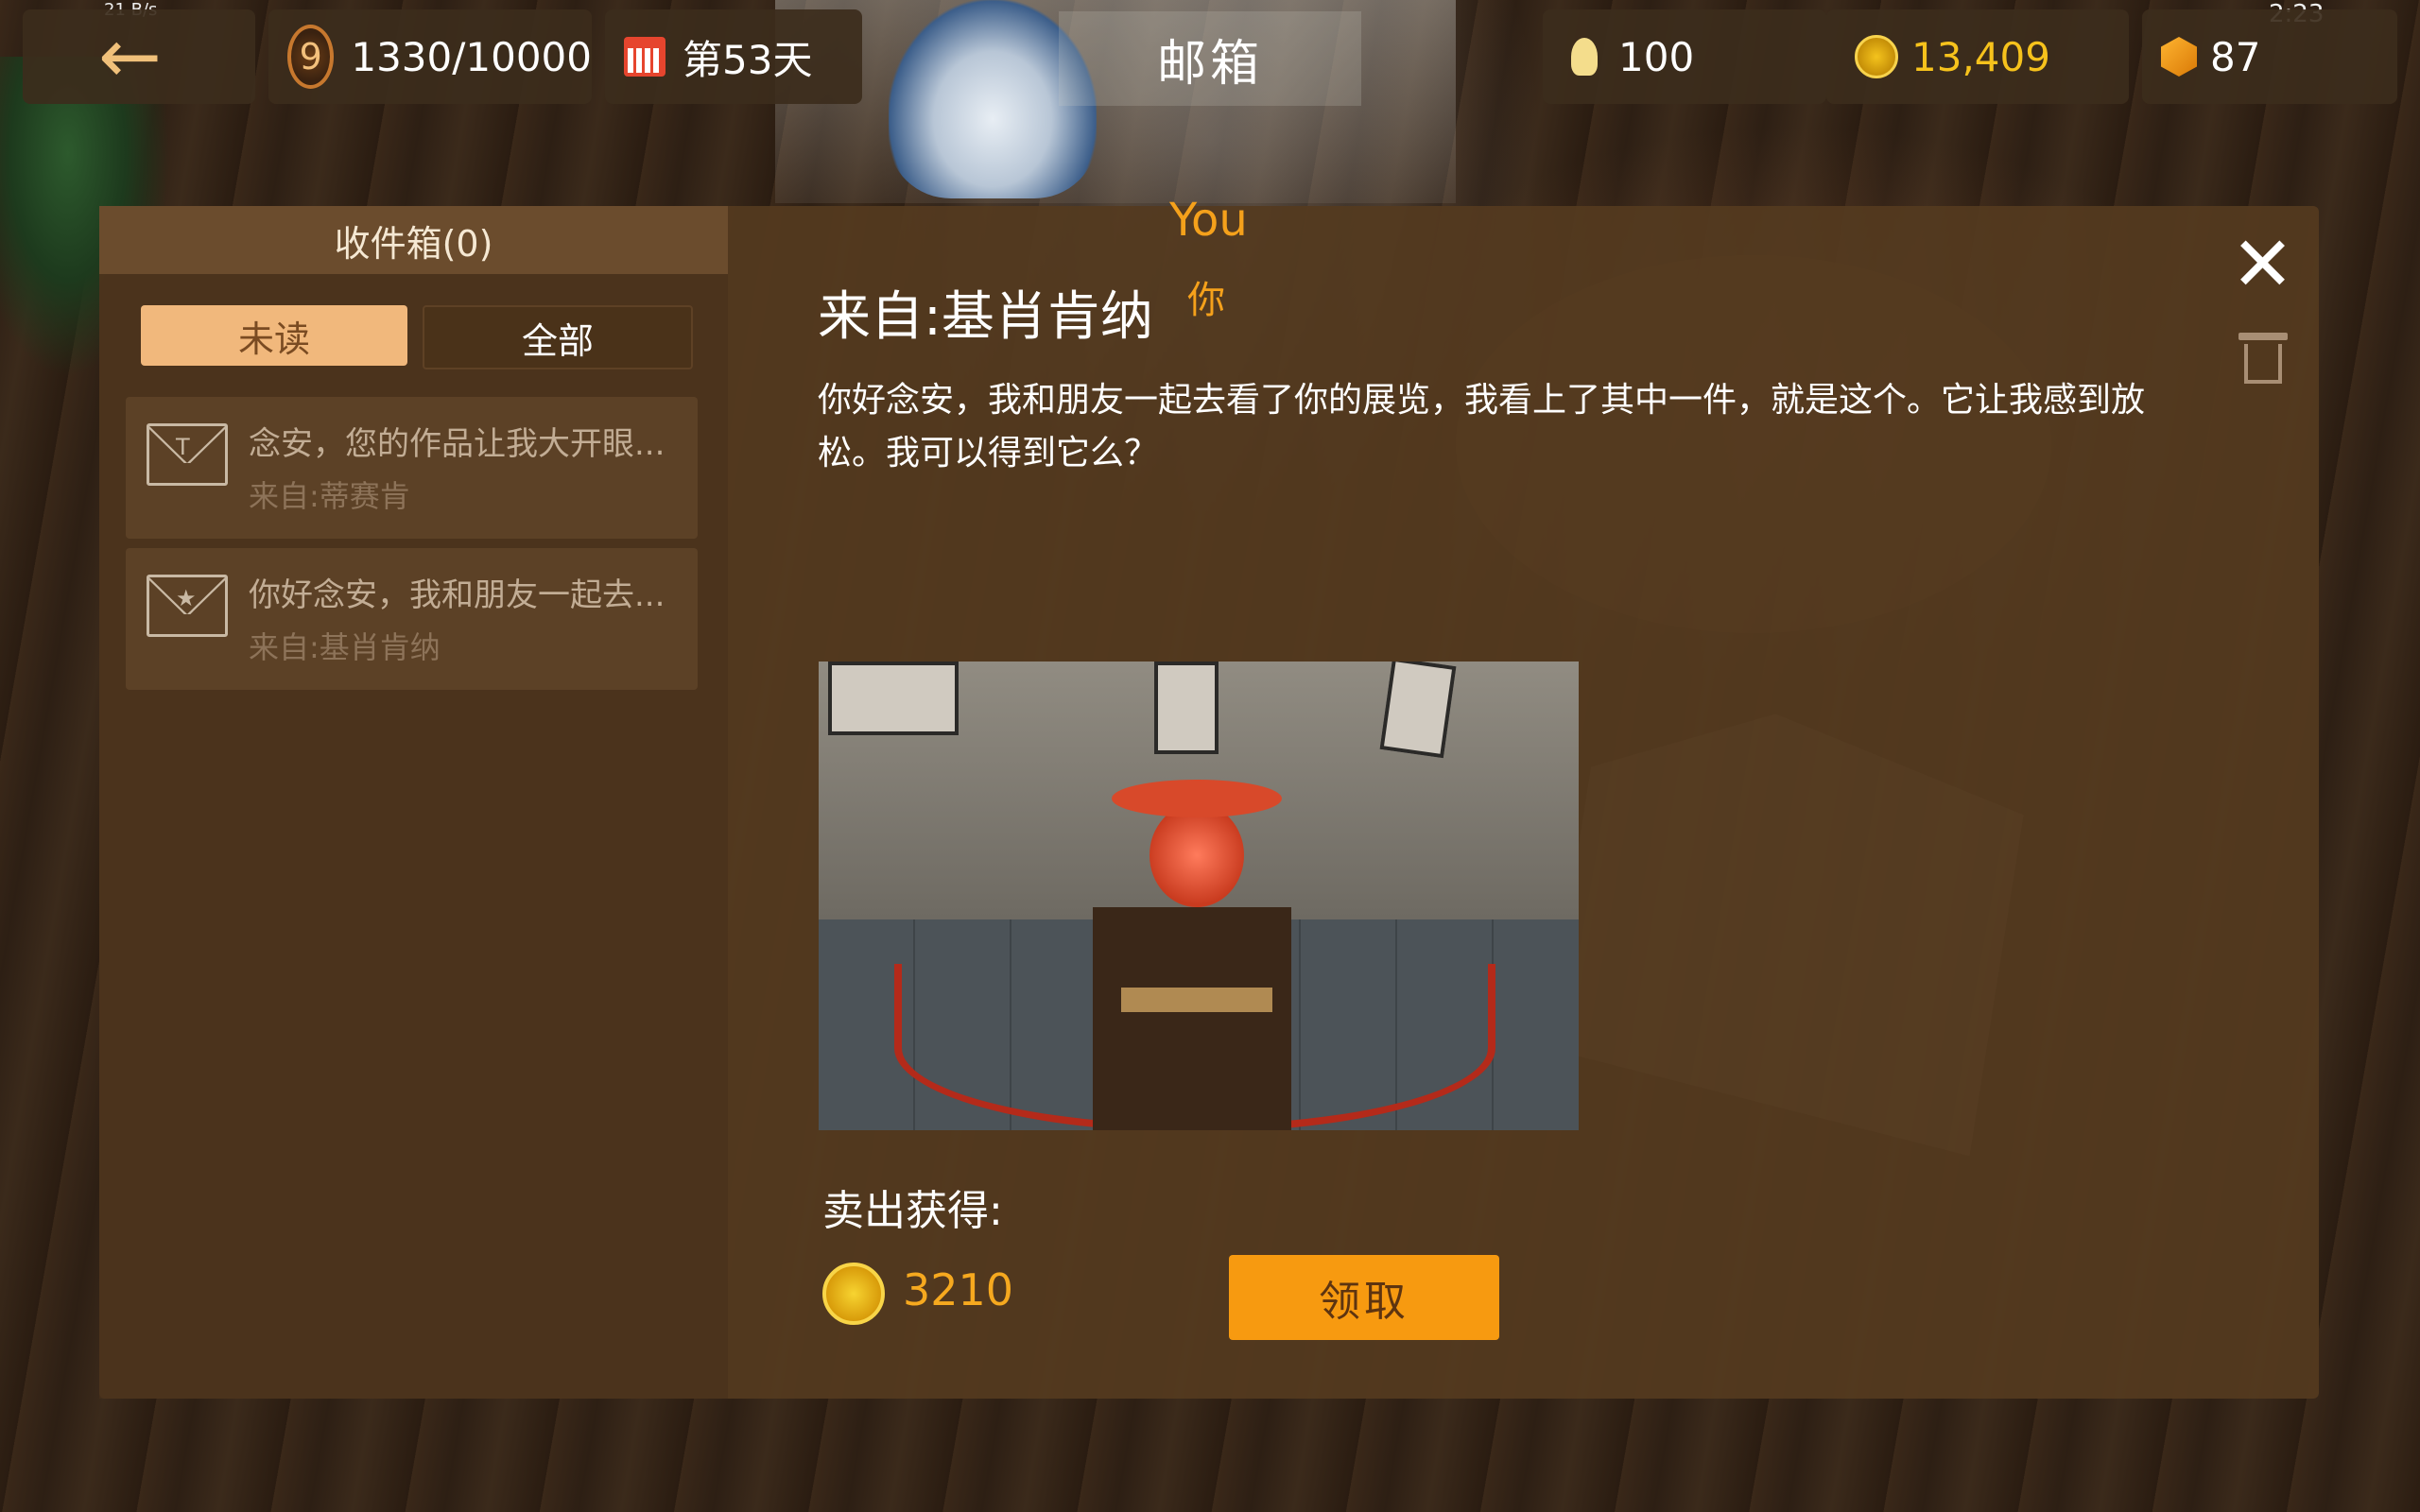 The height and width of the screenshot is (1512, 2420). Describe the element at coordinates (183, 447) in the screenshot. I see `envelope-symbol: T` at that location.